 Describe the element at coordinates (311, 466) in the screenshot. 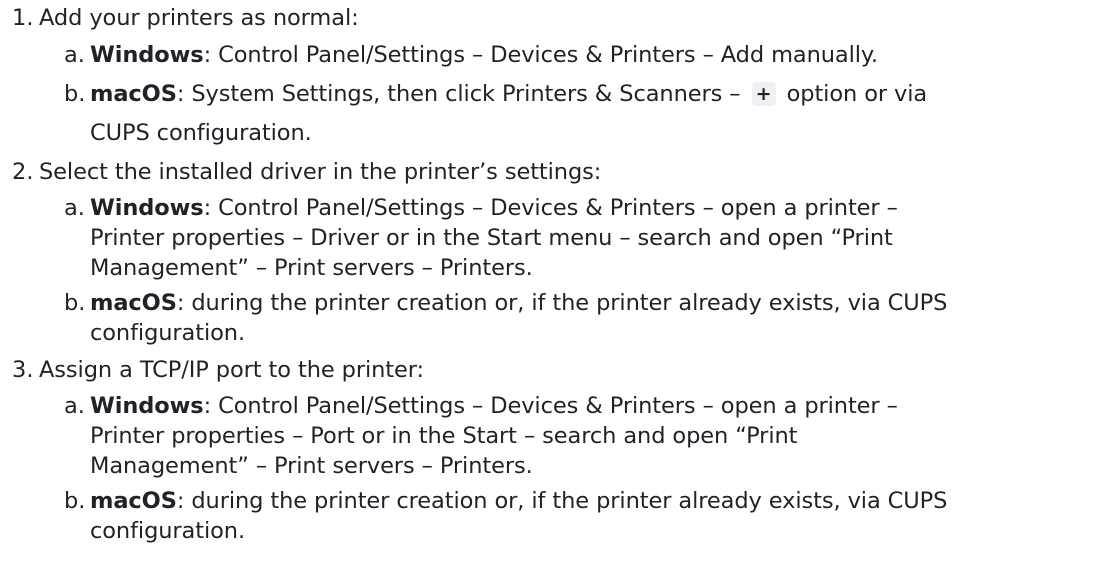

I see `item-3a-line-3: Management” – Print servers – Printers.` at that location.